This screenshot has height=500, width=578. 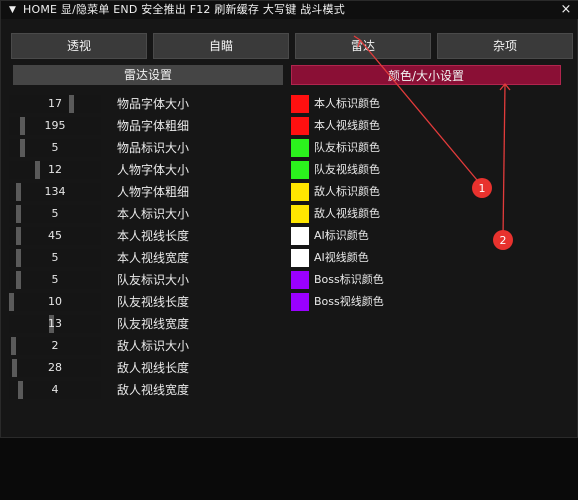 I want to click on slider-label: 人物字体大小, so click(x=153, y=170).